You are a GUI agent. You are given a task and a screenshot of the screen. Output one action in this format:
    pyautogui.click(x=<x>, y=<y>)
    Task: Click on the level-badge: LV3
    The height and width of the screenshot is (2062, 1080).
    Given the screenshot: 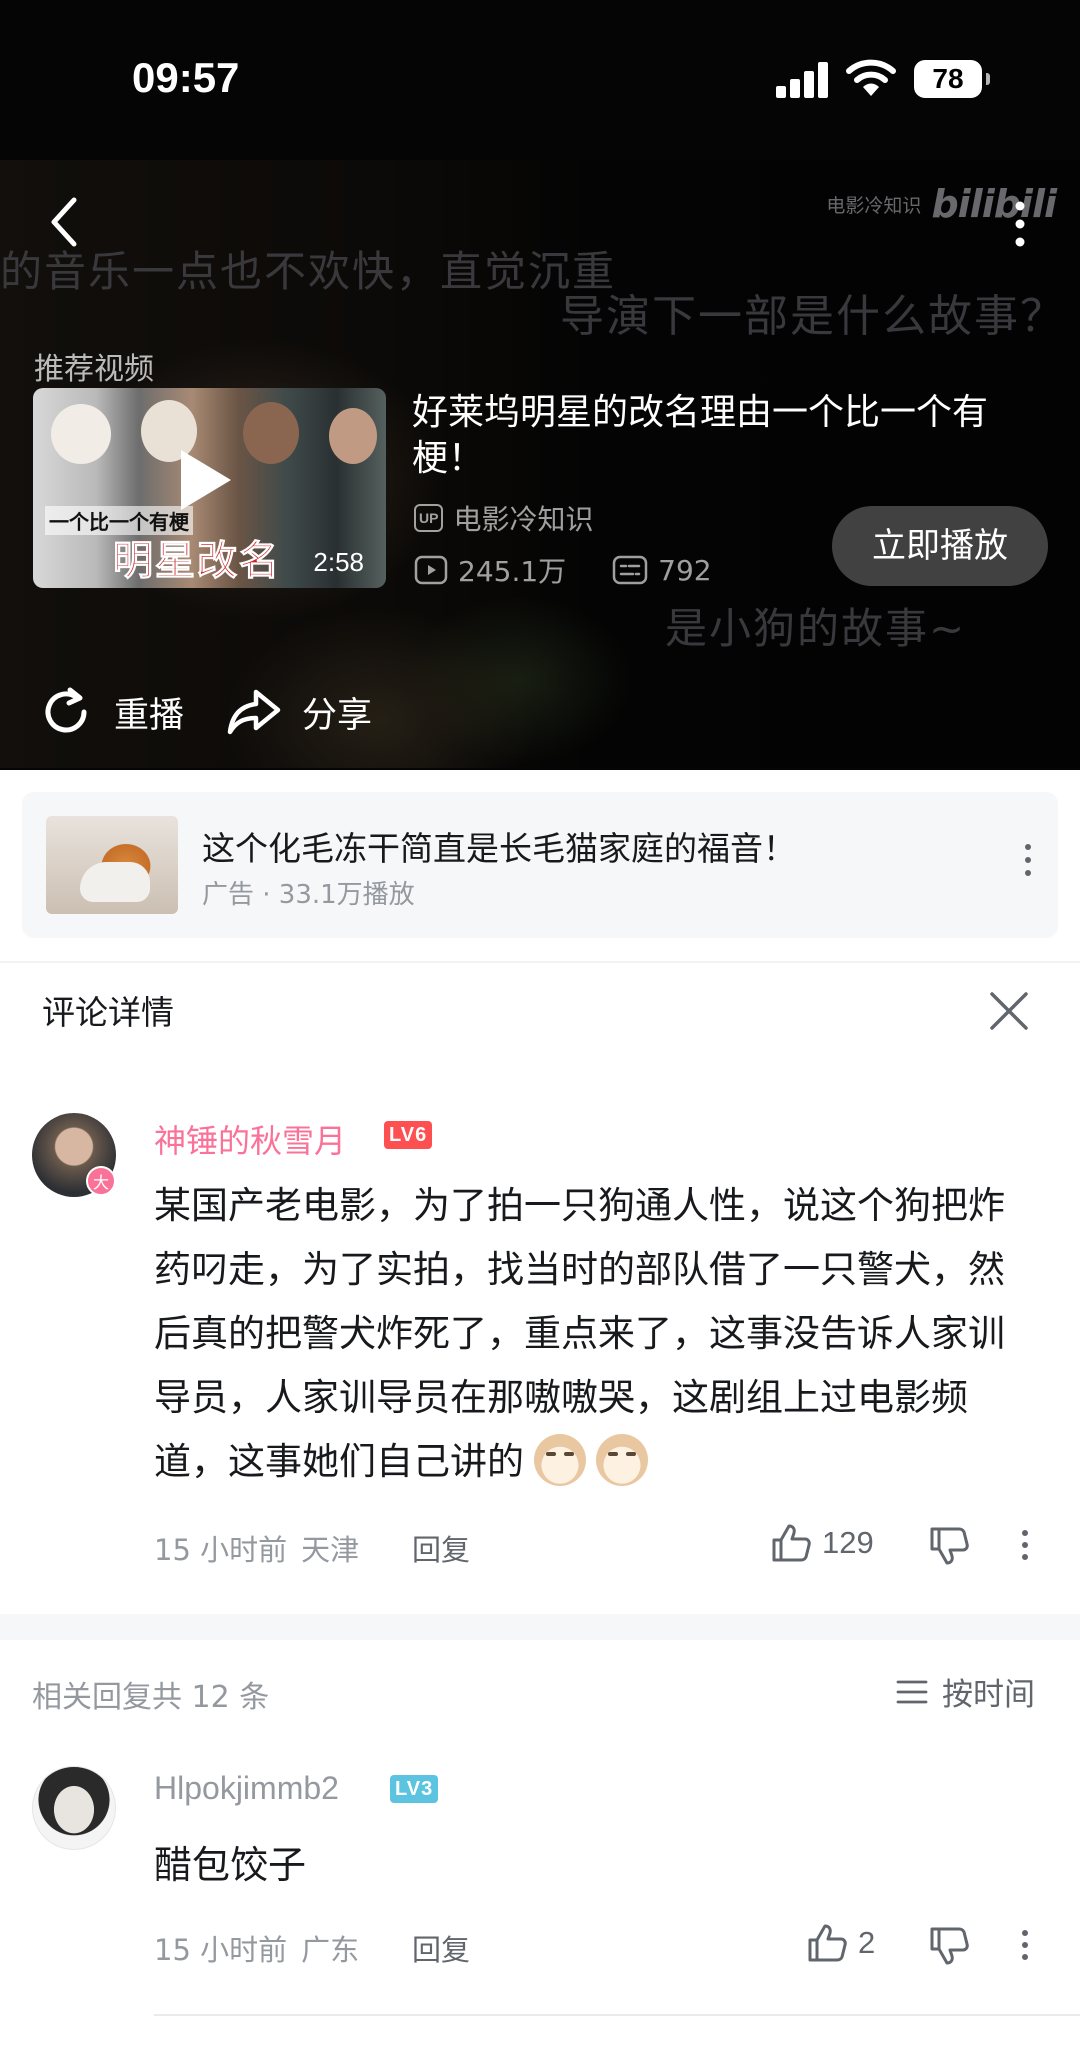 What is the action you would take?
    pyautogui.click(x=414, y=1789)
    